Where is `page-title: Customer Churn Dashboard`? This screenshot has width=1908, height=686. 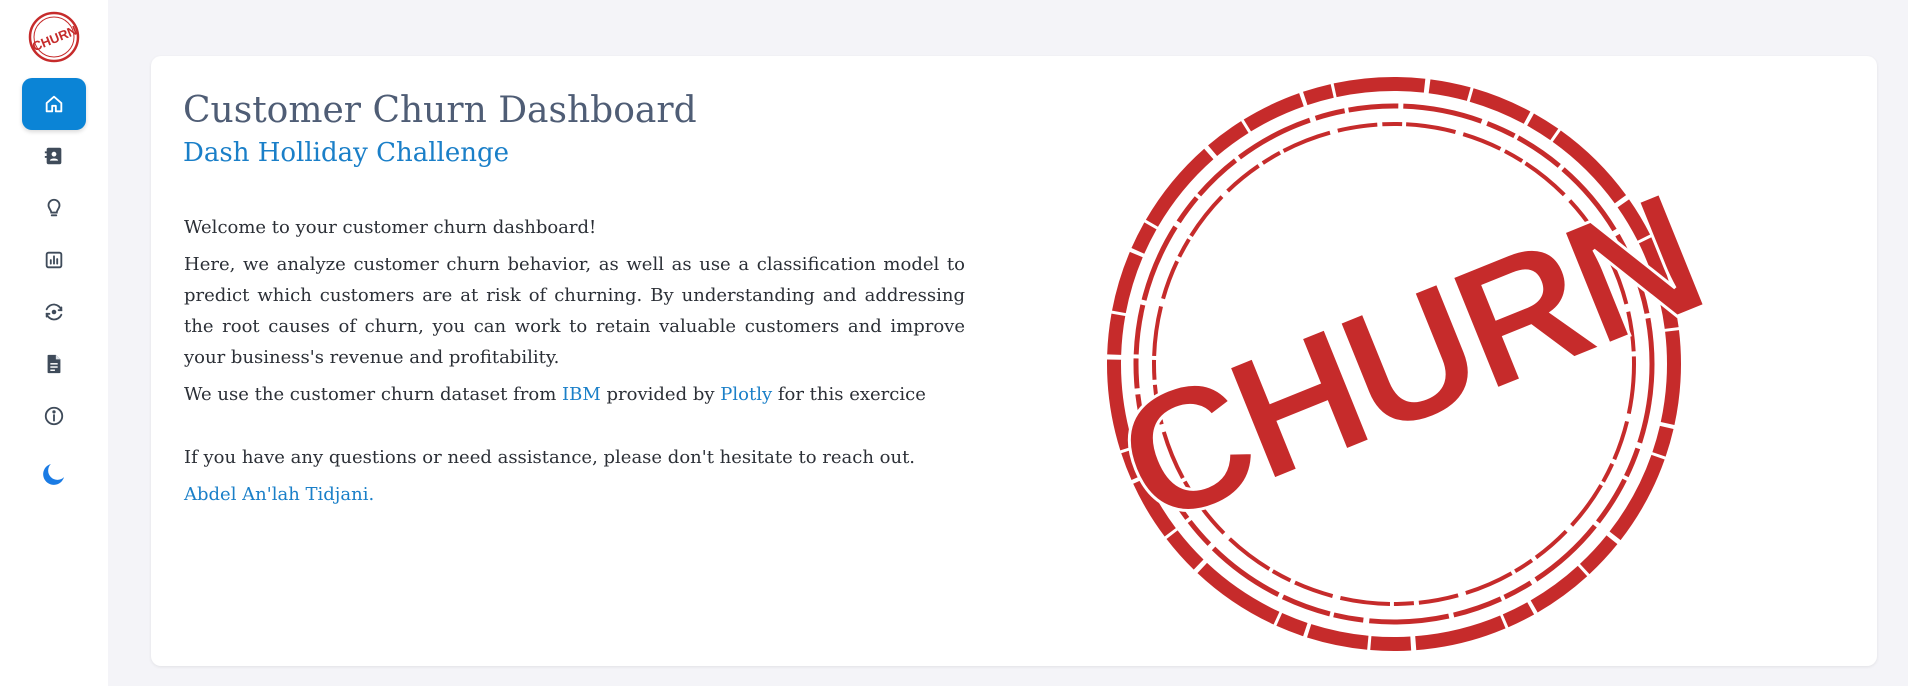 page-title: Customer Churn Dashboard is located at coordinates (440, 110).